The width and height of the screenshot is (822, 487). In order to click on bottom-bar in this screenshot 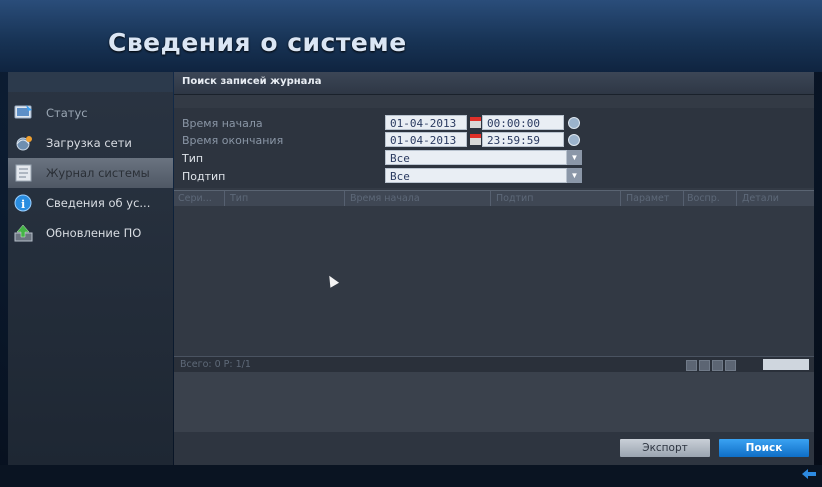, I will do `click(411, 476)`.